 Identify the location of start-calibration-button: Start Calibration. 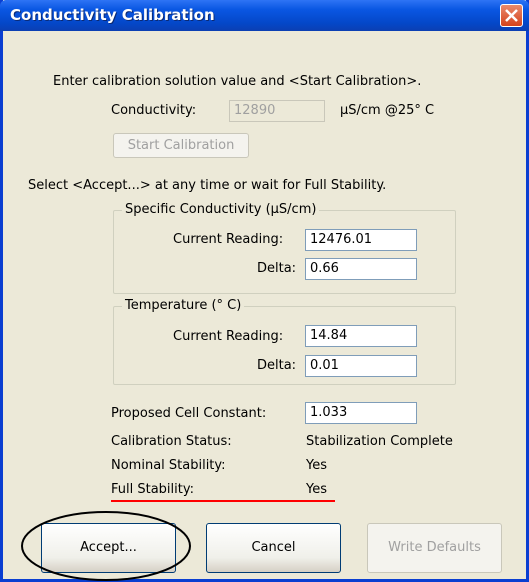
(181, 145).